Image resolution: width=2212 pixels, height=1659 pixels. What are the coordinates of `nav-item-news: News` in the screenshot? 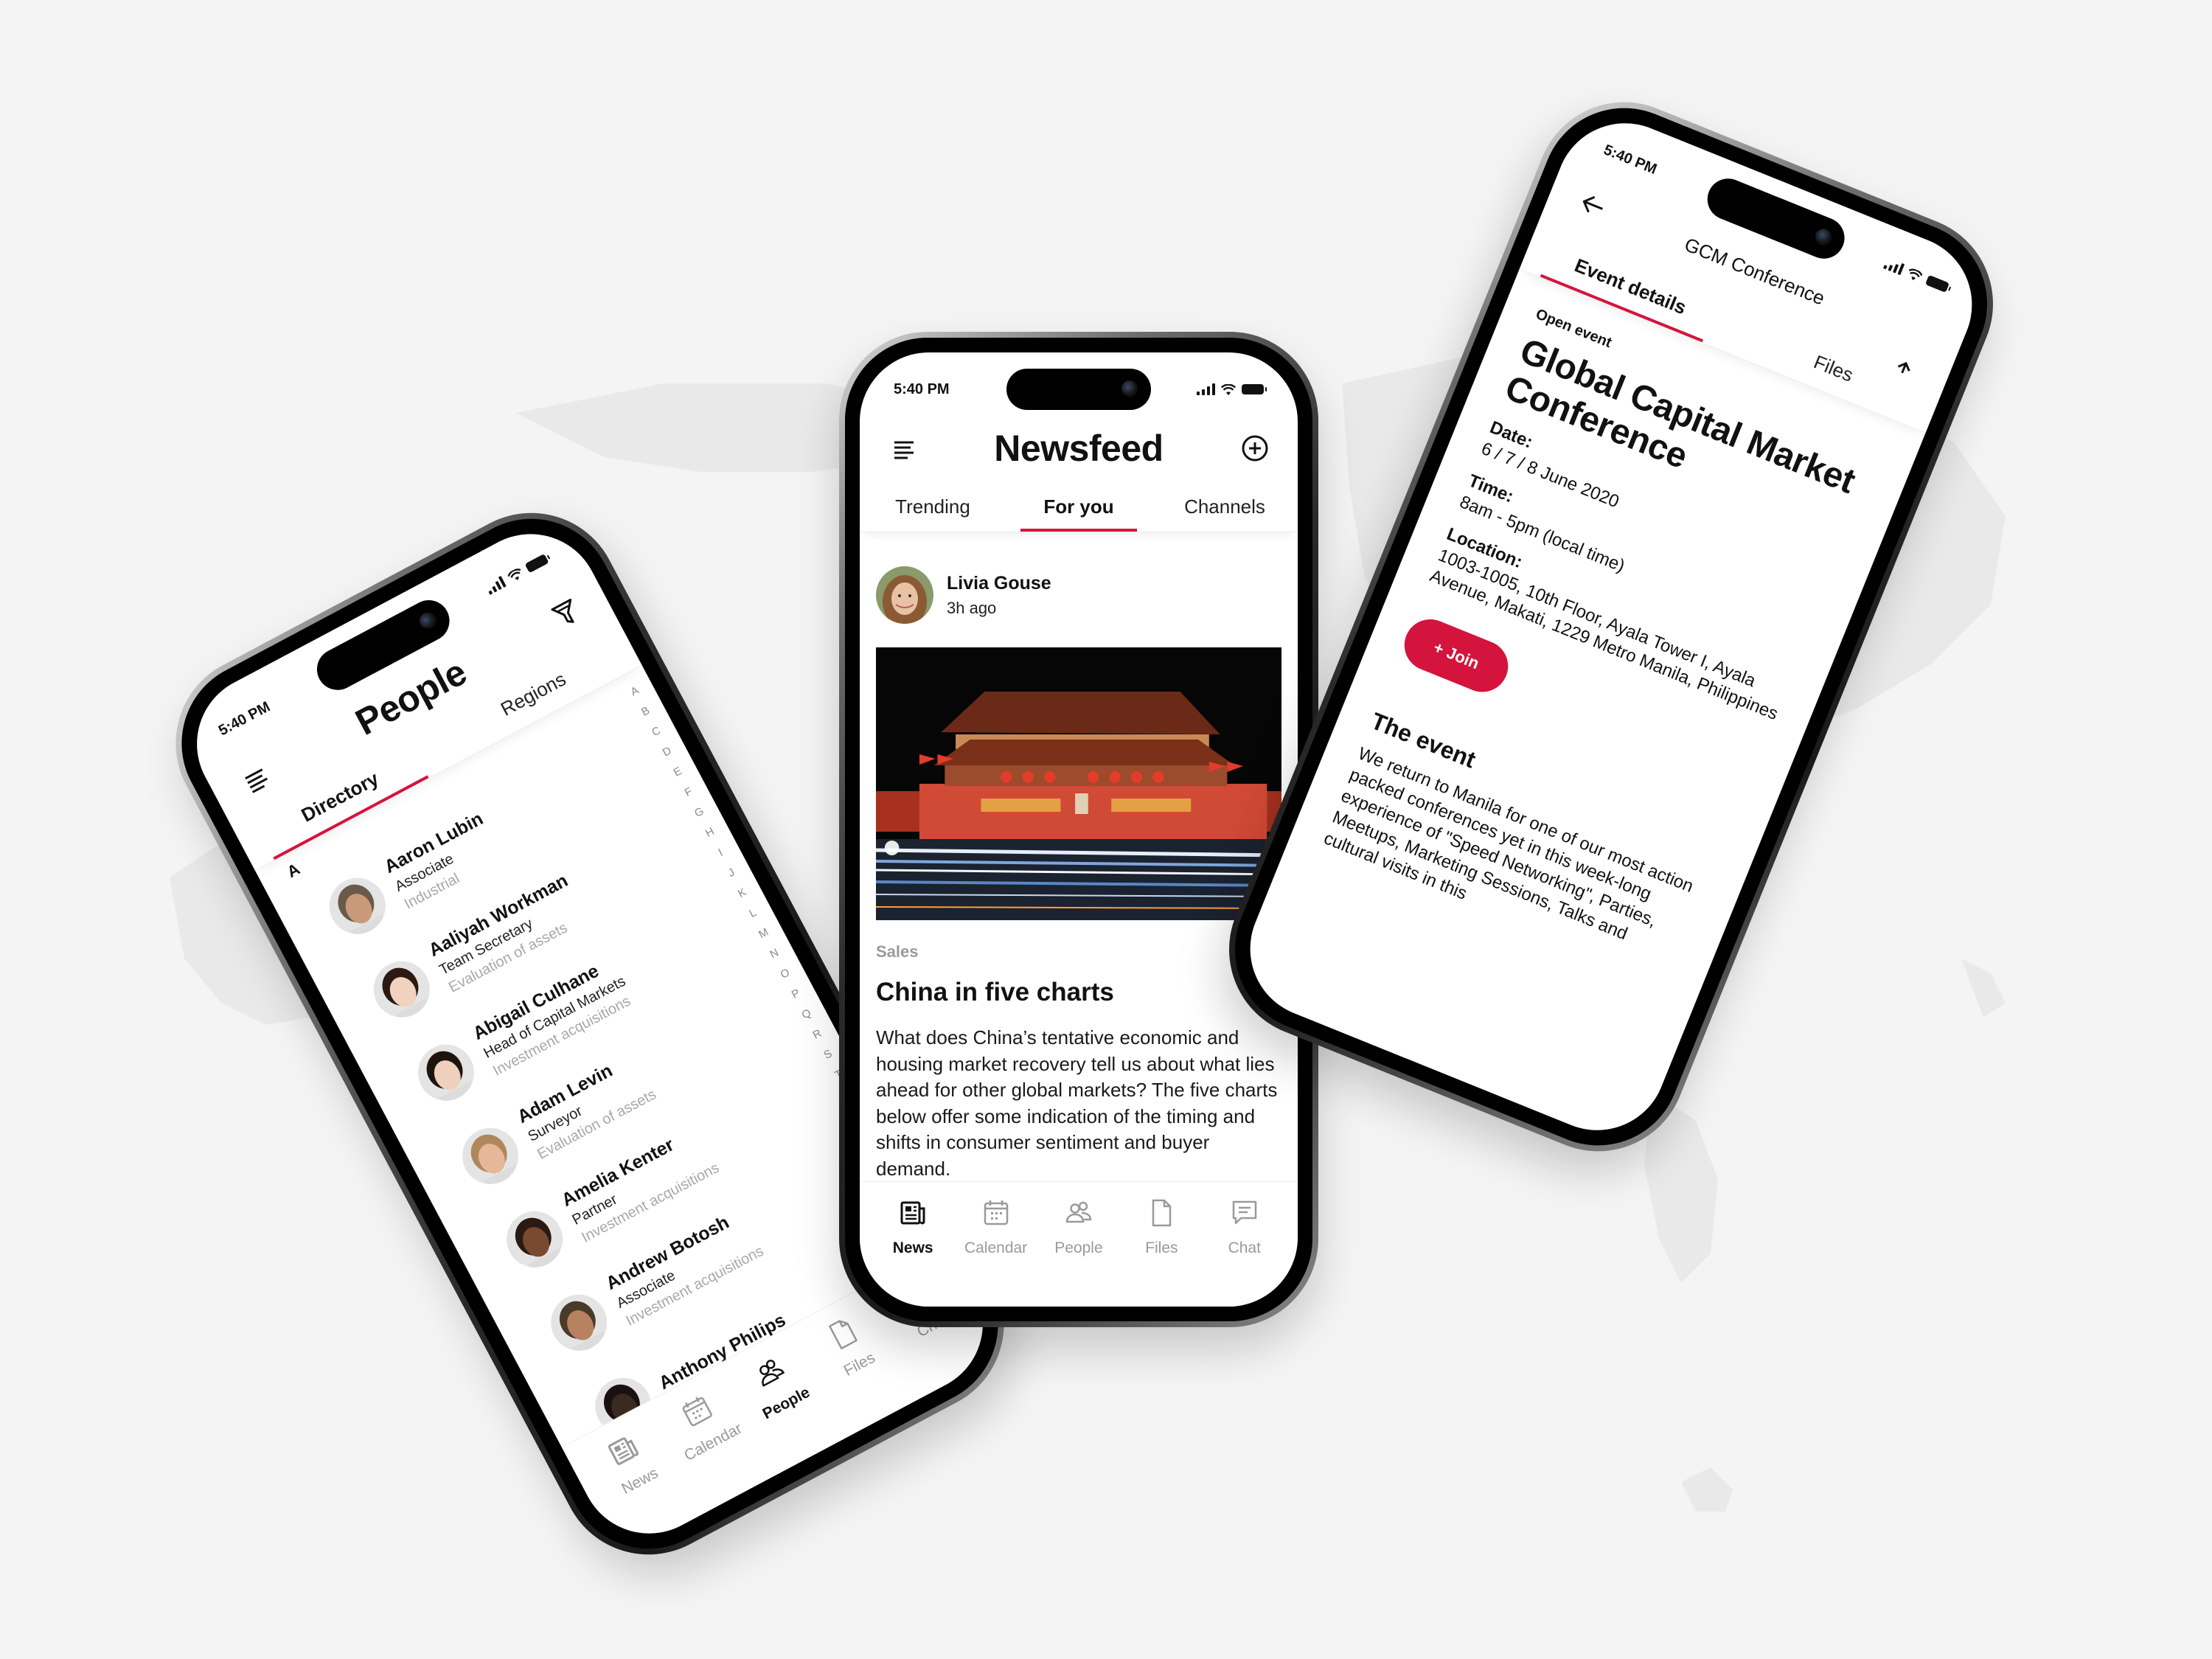 It's located at (912, 1252).